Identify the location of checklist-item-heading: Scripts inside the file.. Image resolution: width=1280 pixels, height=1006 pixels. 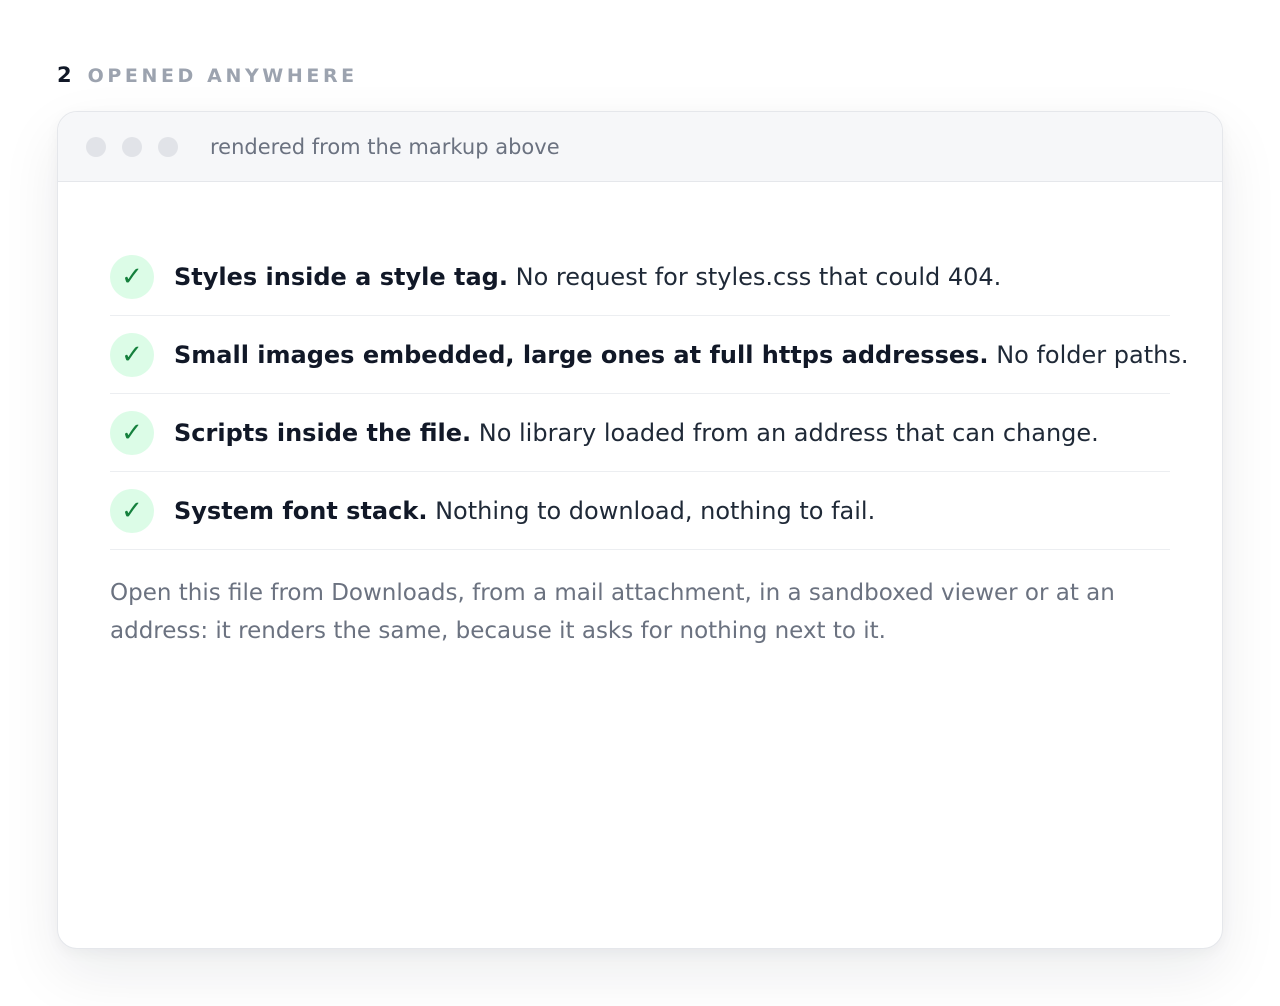
(323, 432).